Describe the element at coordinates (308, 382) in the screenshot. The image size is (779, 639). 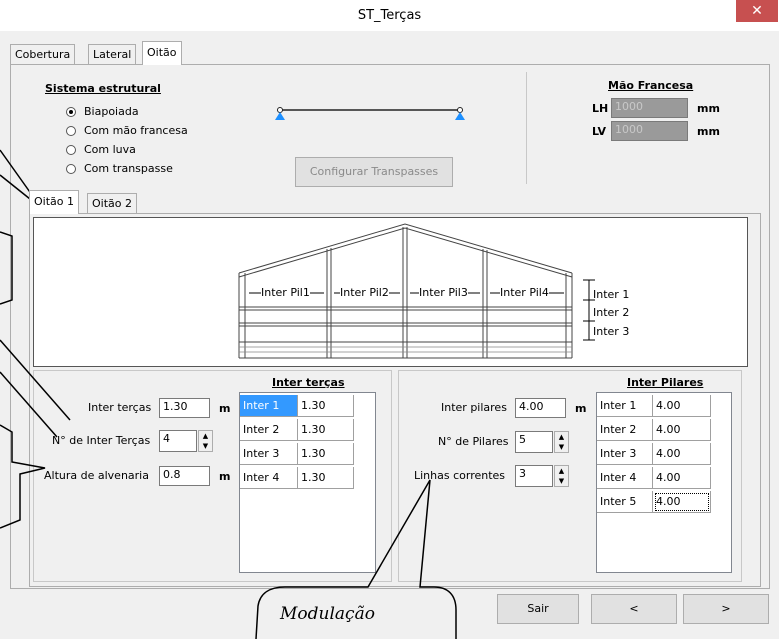
I see `tercas-grid-title: Inter terças` at that location.